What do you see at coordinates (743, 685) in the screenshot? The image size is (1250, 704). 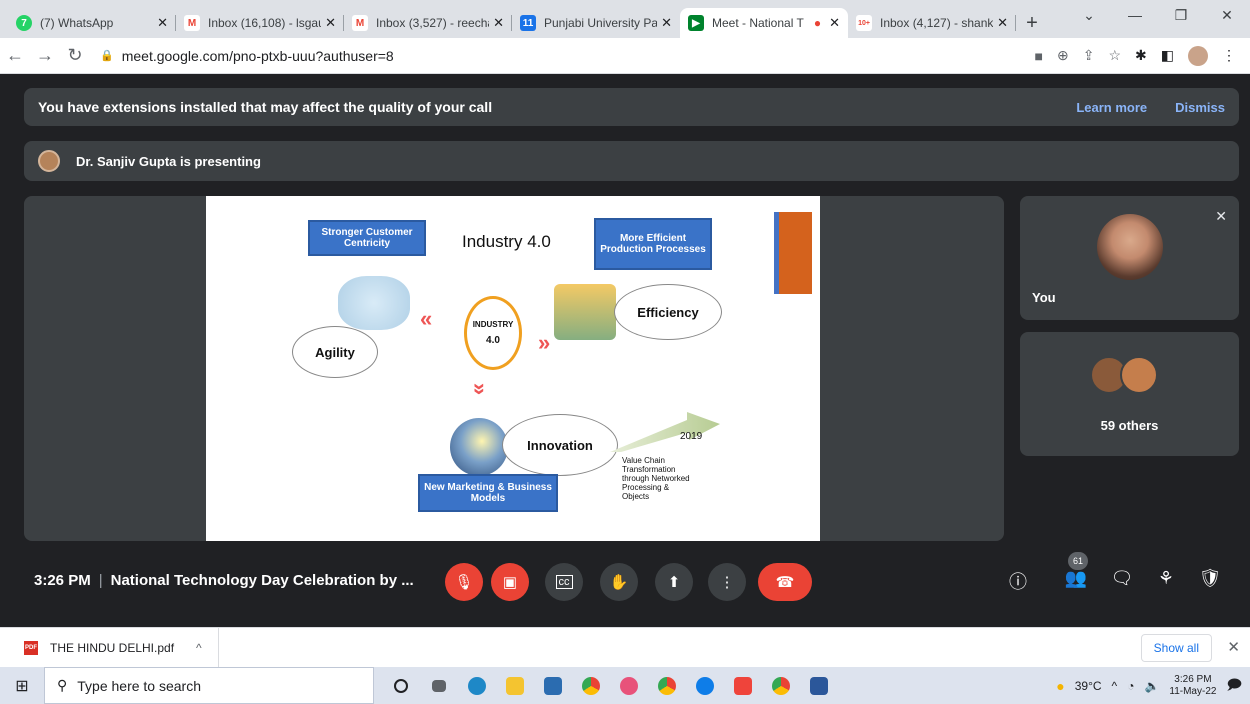 I see `anydesk-icon` at bounding box center [743, 685].